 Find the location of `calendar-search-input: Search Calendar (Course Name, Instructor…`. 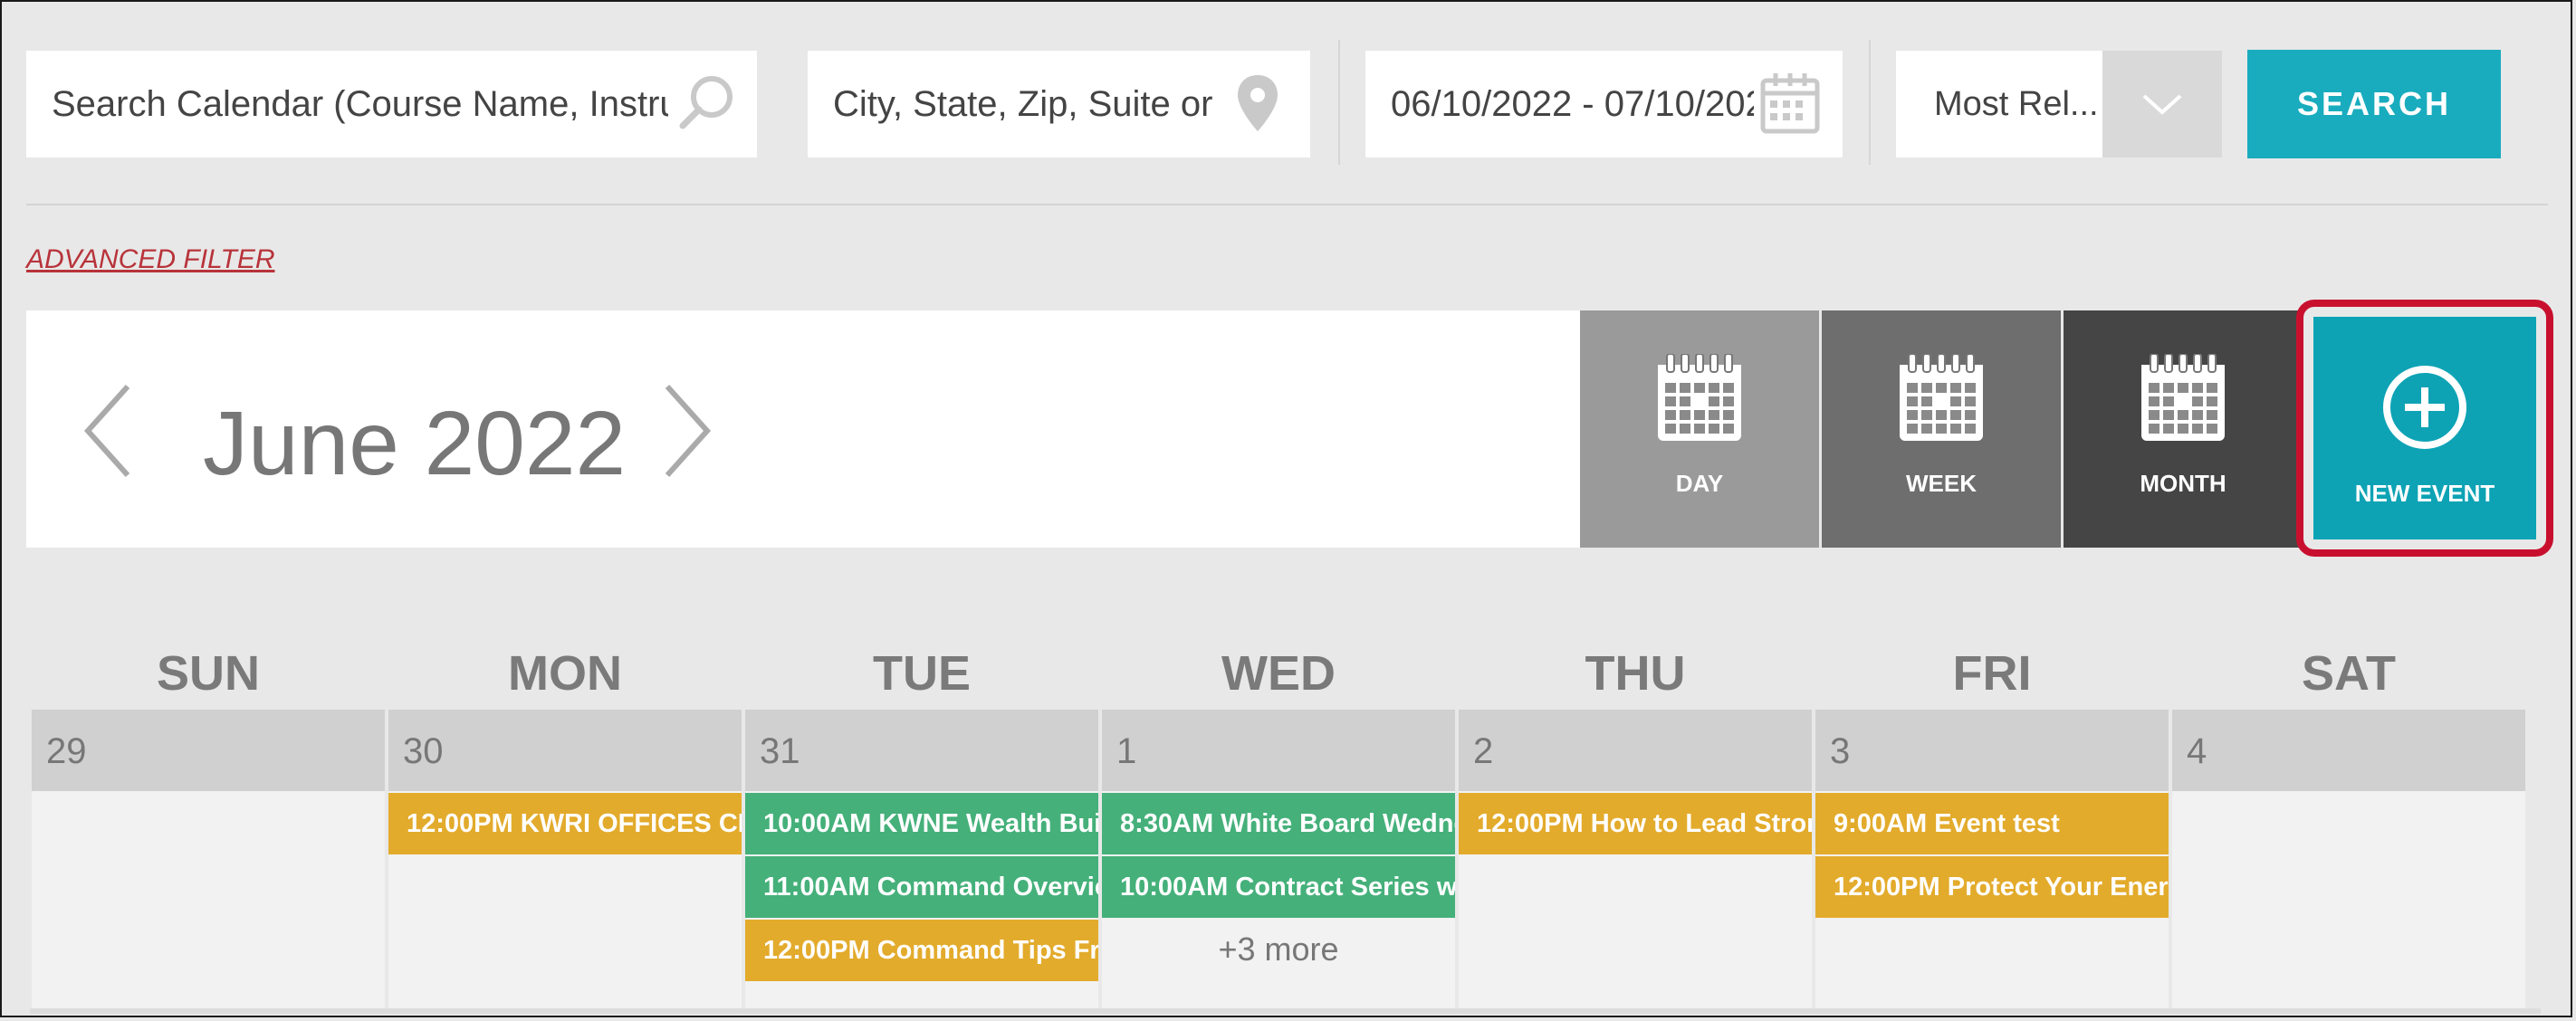

calendar-search-input: Search Calendar (Course Name, Instructor… is located at coordinates (391, 104).